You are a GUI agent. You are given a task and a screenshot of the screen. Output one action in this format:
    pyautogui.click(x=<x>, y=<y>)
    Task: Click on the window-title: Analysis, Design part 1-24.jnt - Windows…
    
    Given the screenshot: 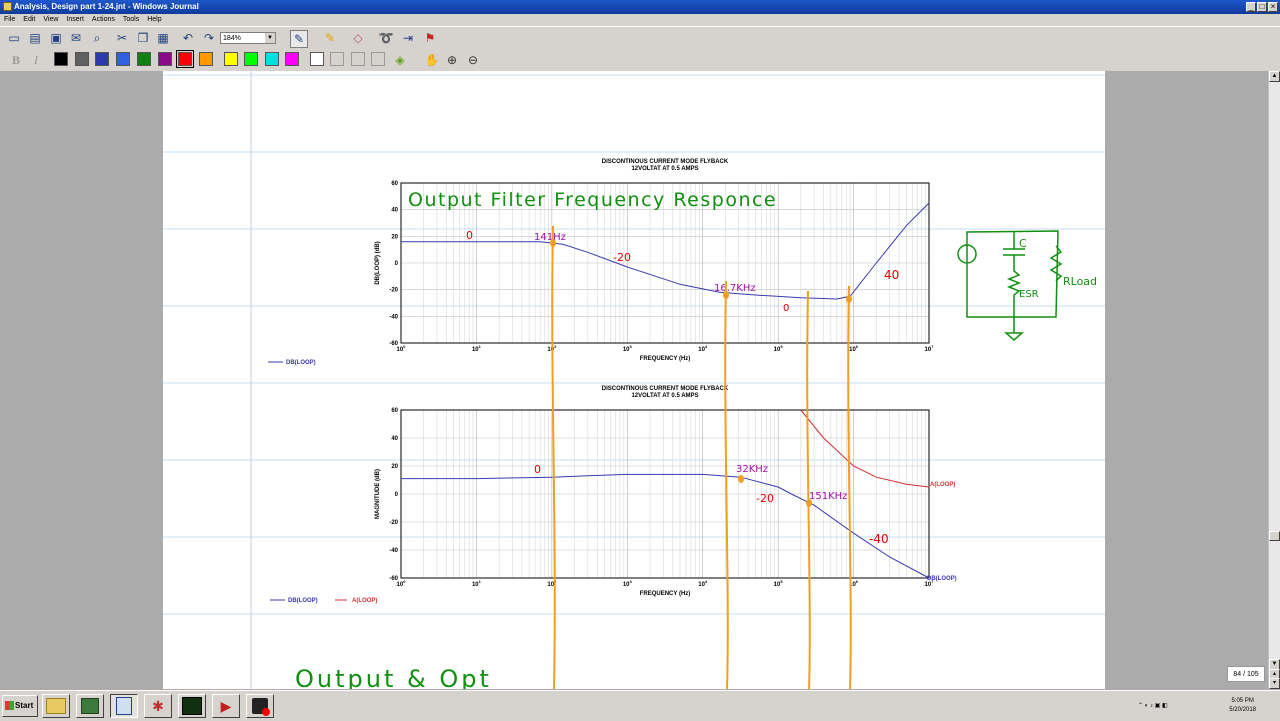 What is the action you would take?
    pyautogui.click(x=106, y=7)
    